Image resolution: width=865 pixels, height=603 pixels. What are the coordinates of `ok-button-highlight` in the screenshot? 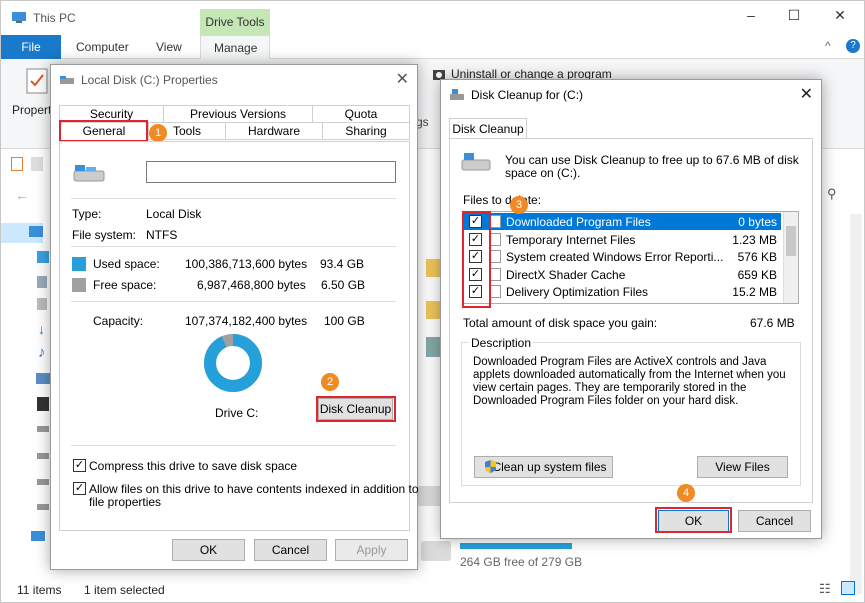 It's located at (693, 520).